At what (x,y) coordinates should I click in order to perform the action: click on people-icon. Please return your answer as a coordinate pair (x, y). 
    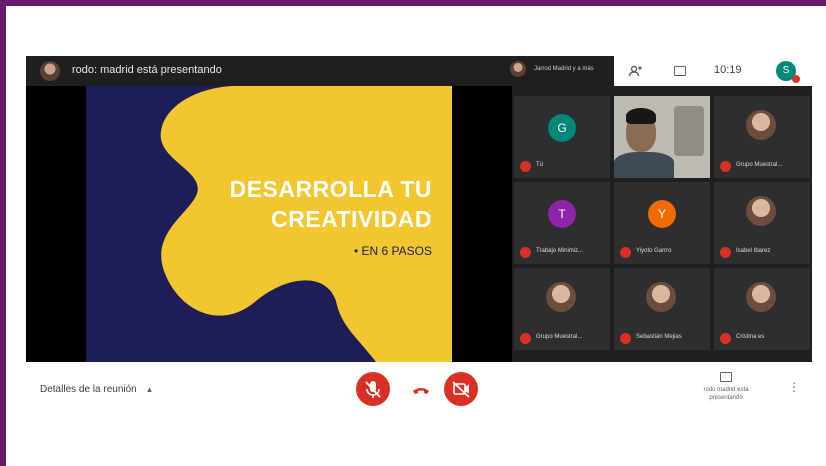
    Looking at the image, I should click on (636, 71).